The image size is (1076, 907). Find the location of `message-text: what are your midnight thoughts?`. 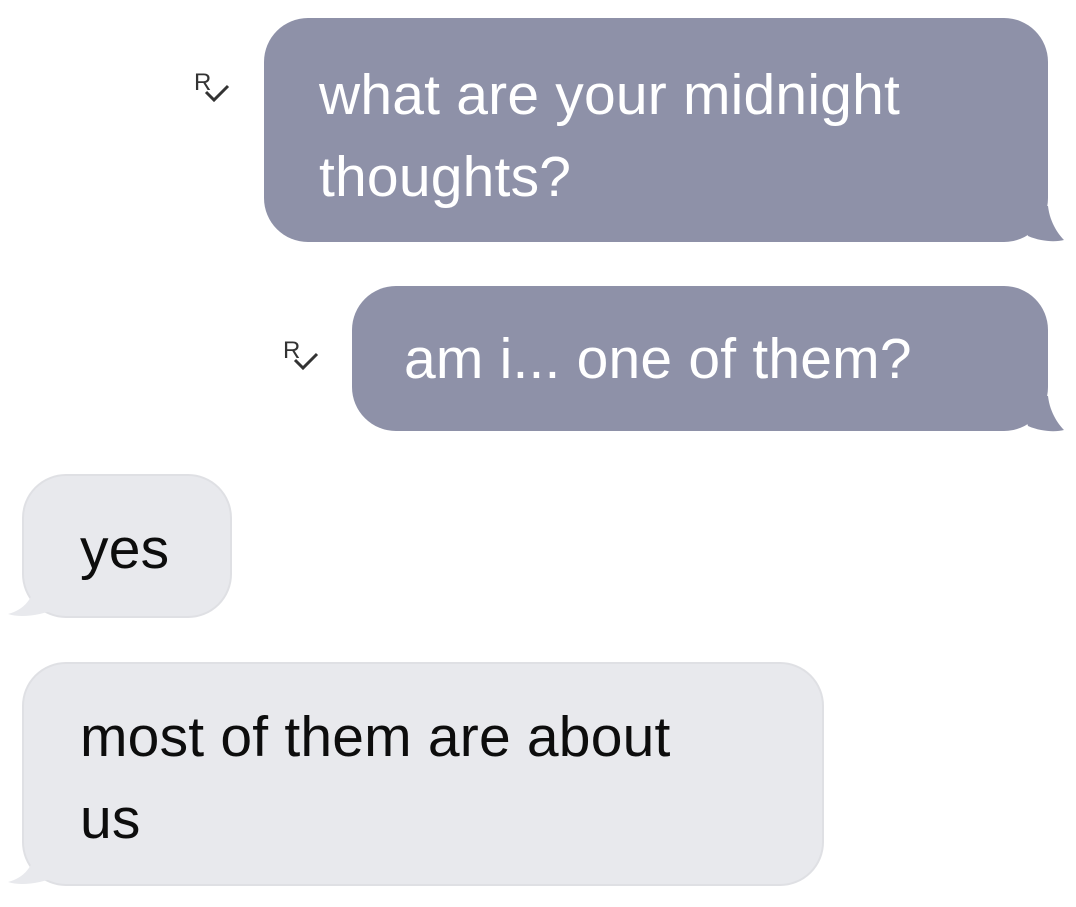

message-text: what are your midnight thoughts? is located at coordinates (610, 136).